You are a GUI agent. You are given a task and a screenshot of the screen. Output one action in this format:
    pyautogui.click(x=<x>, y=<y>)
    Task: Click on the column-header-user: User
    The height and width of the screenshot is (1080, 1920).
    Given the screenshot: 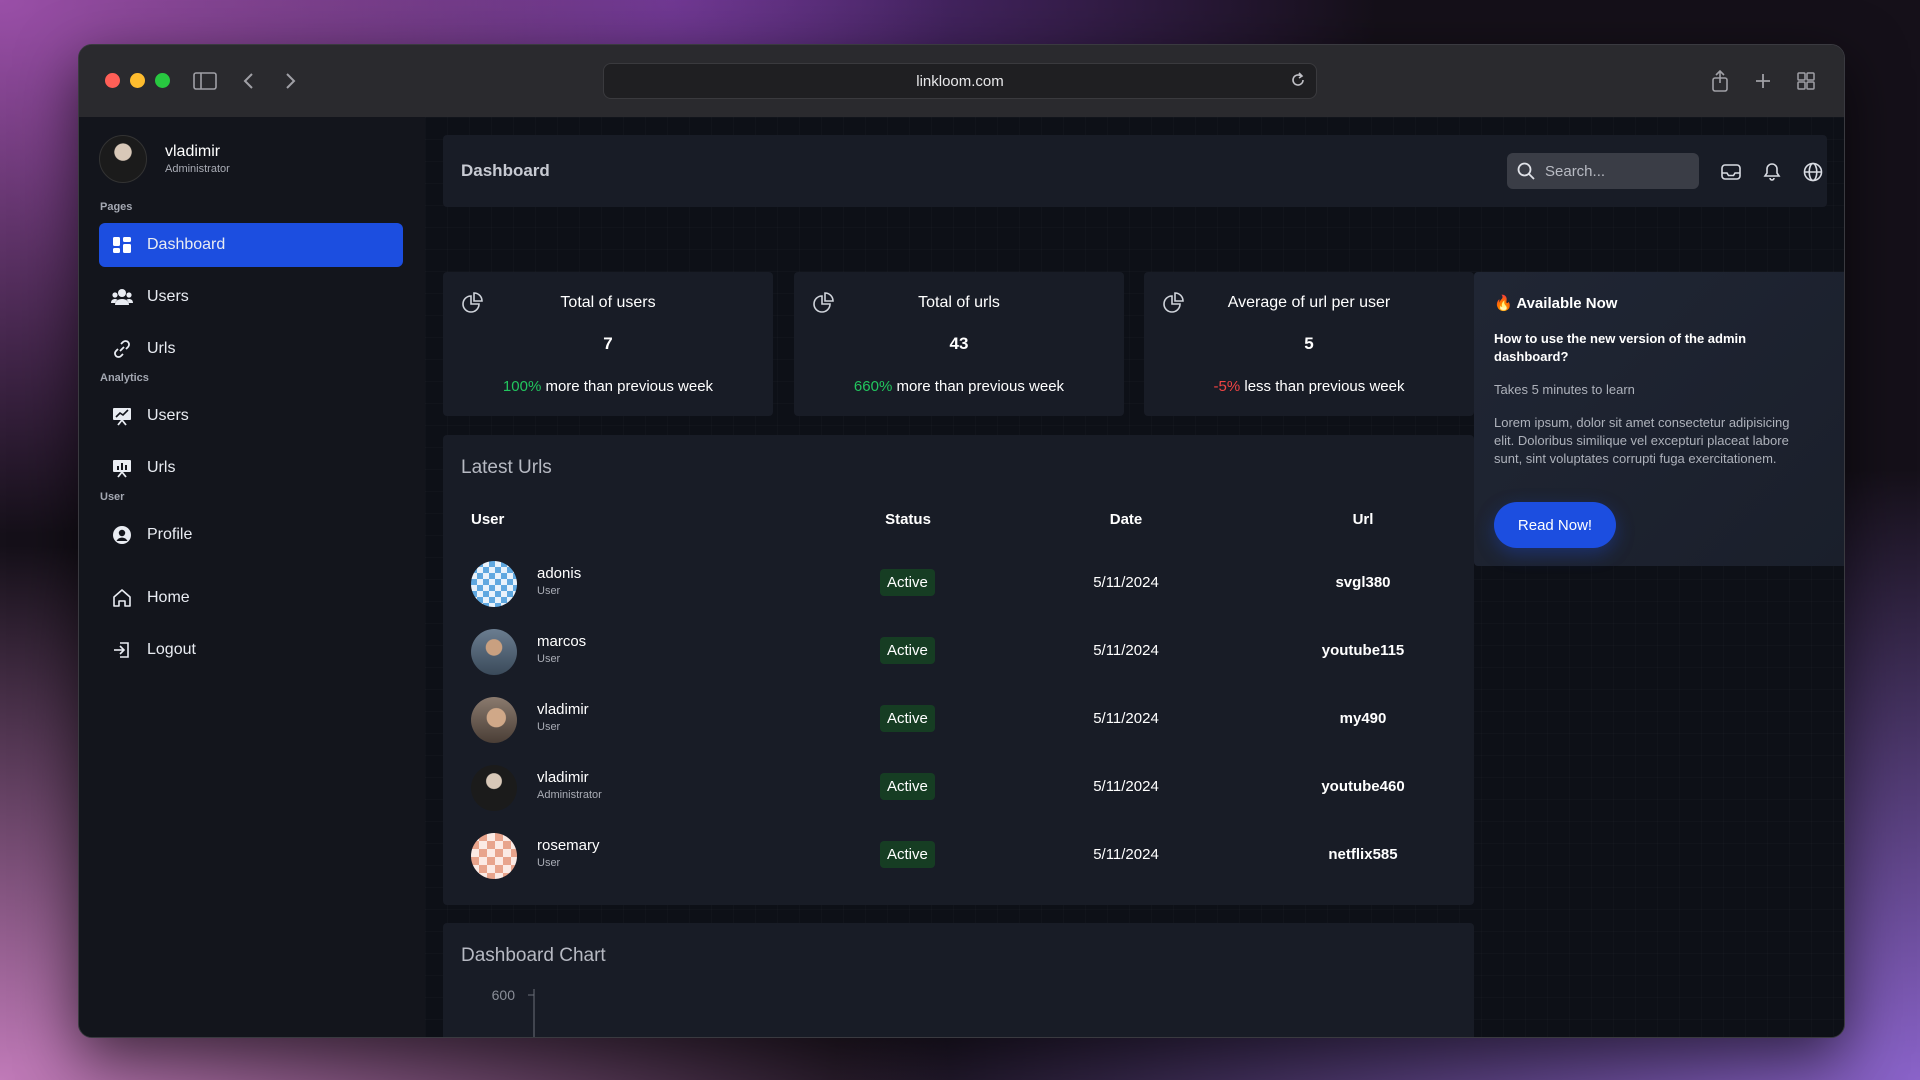 What is the action you would take?
    pyautogui.click(x=488, y=519)
    